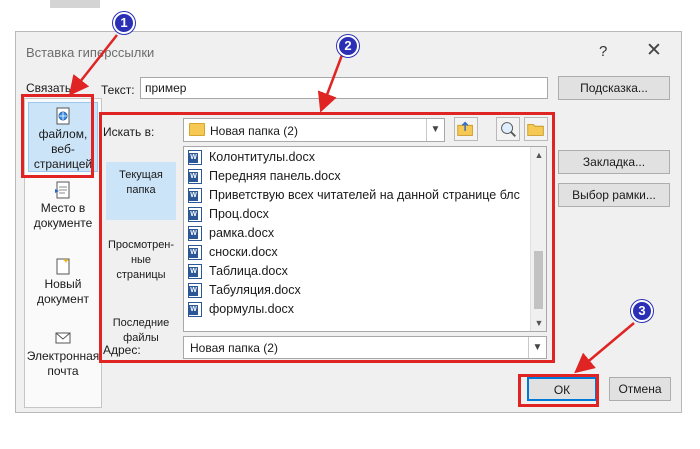 Image resolution: width=700 pixels, height=449 pixels. Describe the element at coordinates (558, 390) in the screenshot. I see `highlight-ok-button` at that location.